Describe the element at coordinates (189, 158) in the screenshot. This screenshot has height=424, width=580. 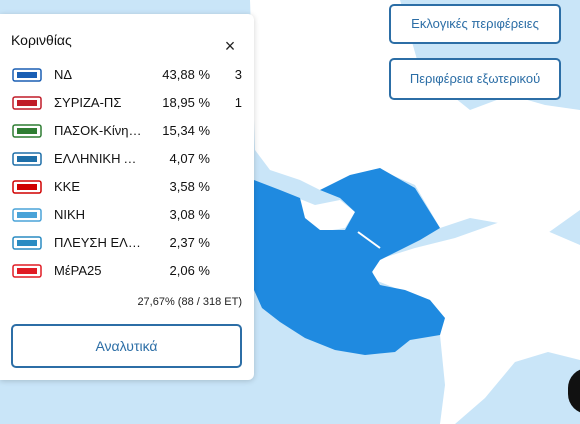
I see `party-percentage: 4,07 %` at that location.